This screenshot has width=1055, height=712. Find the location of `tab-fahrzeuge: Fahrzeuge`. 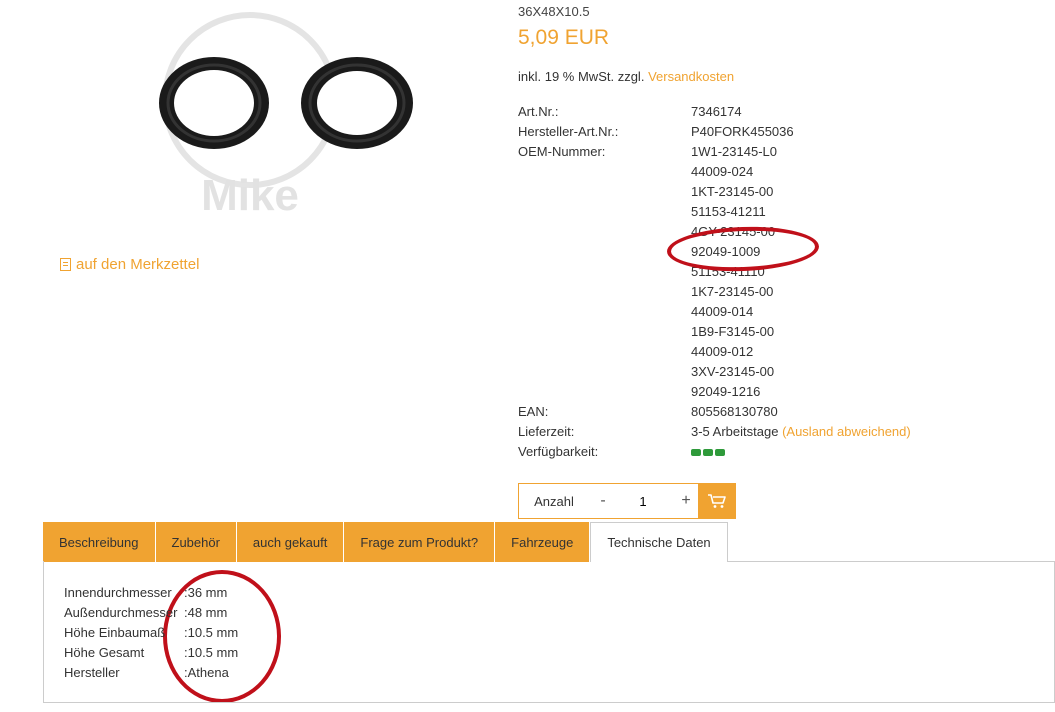

tab-fahrzeuge: Fahrzeuge is located at coordinates (543, 542).